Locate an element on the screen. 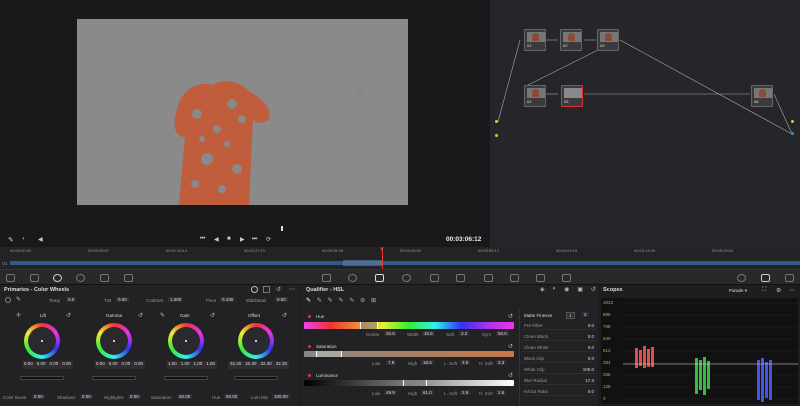 Image resolution: width=800 pixels, height=406 pixels. saturation-enable-dot is located at coordinates (309, 346).